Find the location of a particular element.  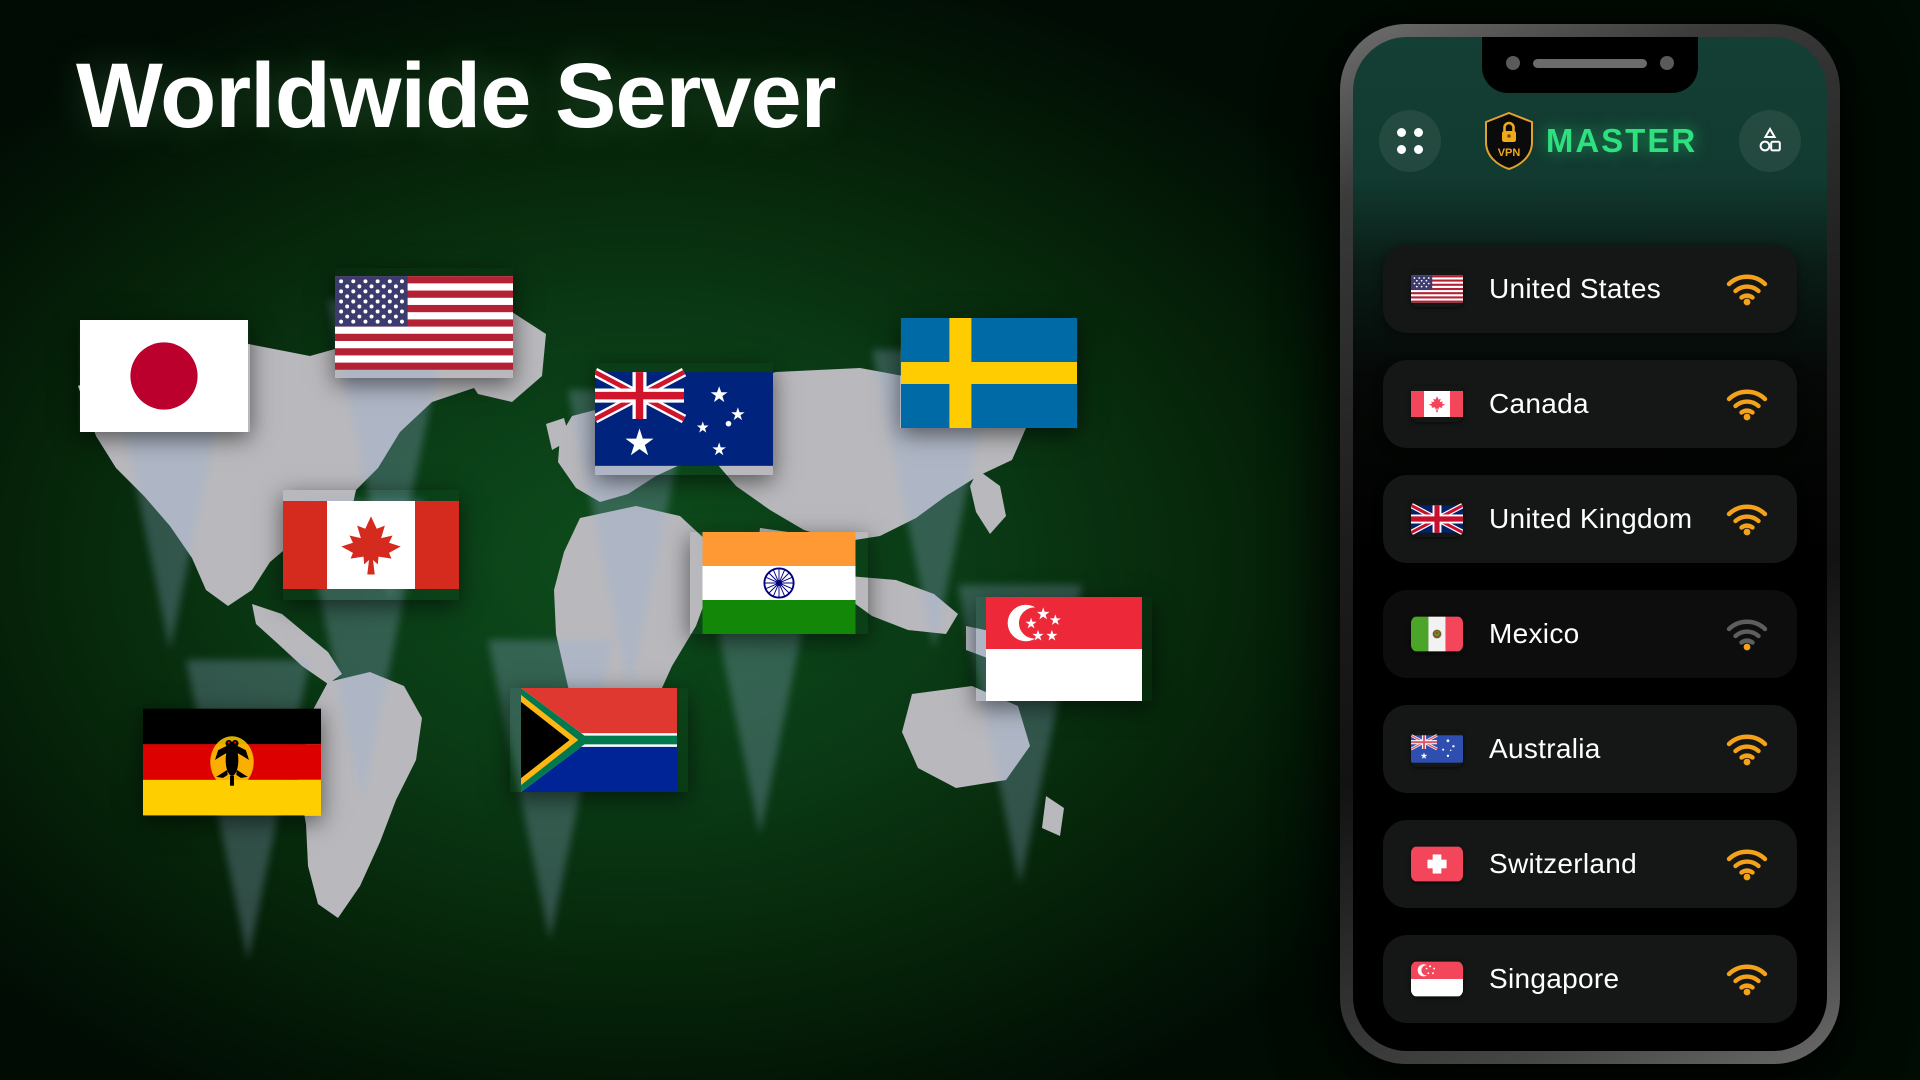

server-name: United States is located at coordinates (1575, 288).